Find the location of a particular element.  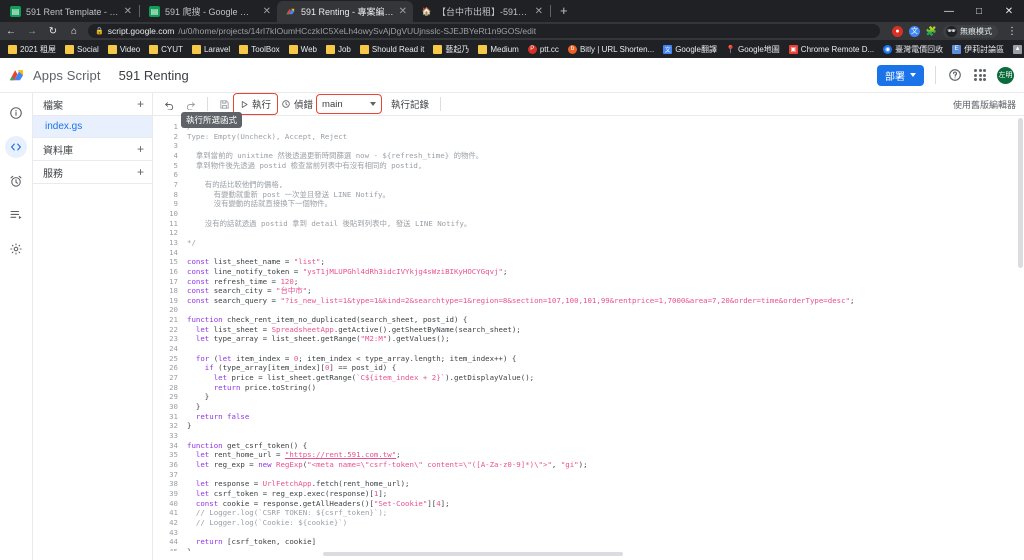

save-icon is located at coordinates (224, 104).